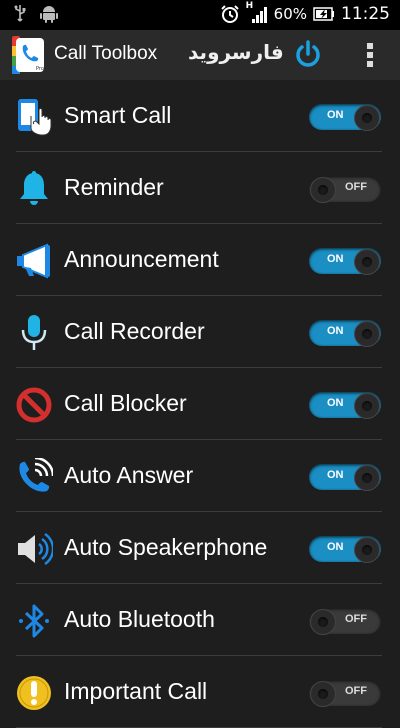 This screenshot has height=728, width=400. What do you see at coordinates (200, 476) in the screenshot?
I see `list-item-auto-answer: Auto Answer ON` at bounding box center [200, 476].